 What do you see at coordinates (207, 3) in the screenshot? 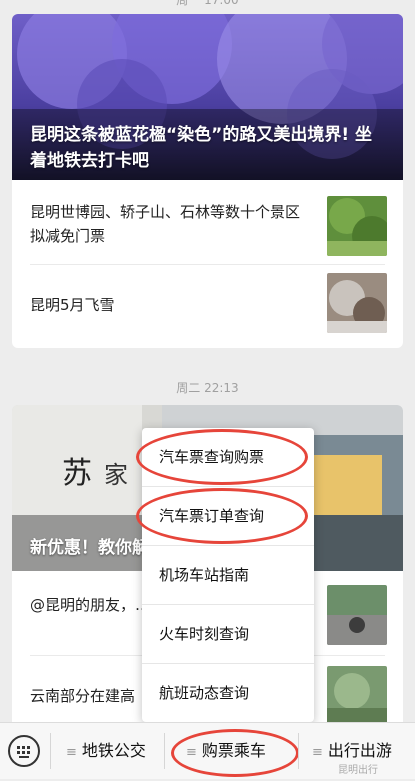
I see `timestamp: 周一 17:00` at bounding box center [207, 3].